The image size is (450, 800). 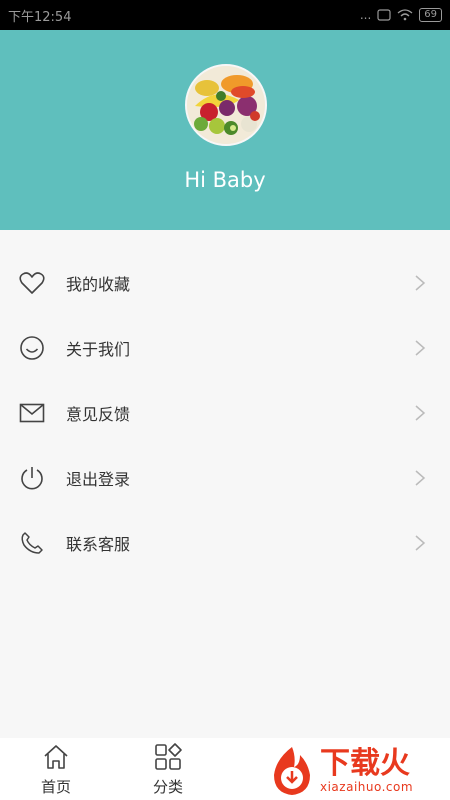 I want to click on menu-label: 关于我们, so click(x=98, y=349).